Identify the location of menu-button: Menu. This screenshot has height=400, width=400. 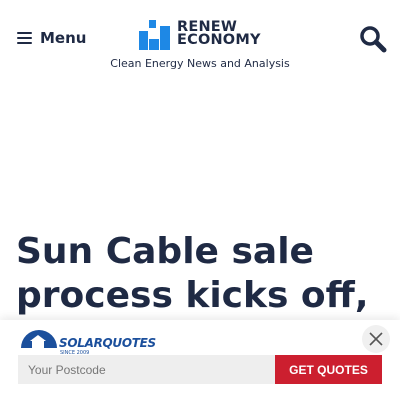
(51, 38).